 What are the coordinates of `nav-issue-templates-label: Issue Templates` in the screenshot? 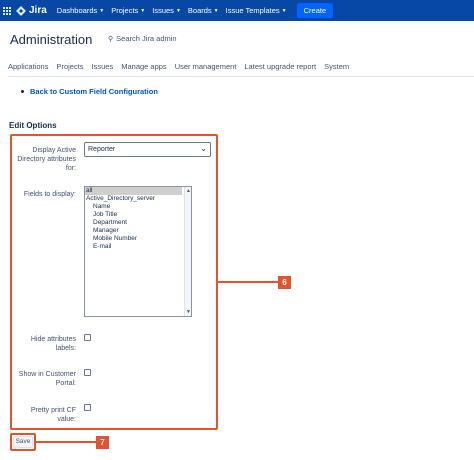 It's located at (252, 10).